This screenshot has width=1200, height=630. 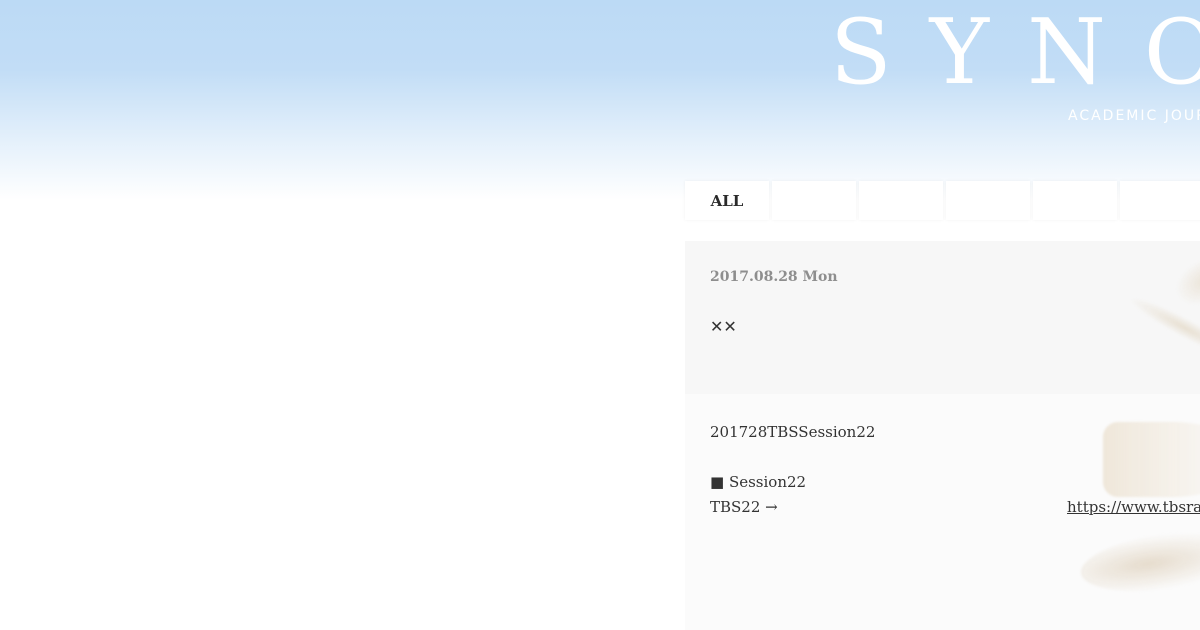 What do you see at coordinates (774, 277) in the screenshot?
I see `post-date: 2017.08.28 Mon` at bounding box center [774, 277].